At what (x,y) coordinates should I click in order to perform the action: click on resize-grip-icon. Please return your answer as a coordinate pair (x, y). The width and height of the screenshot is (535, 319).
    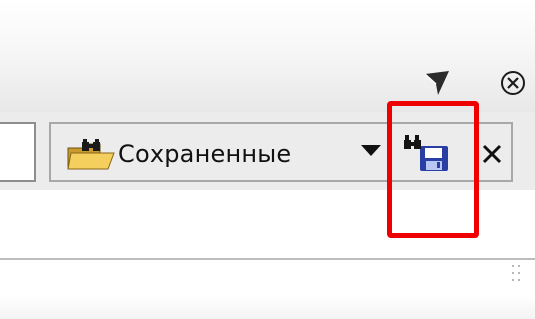
    Looking at the image, I should click on (518, 275).